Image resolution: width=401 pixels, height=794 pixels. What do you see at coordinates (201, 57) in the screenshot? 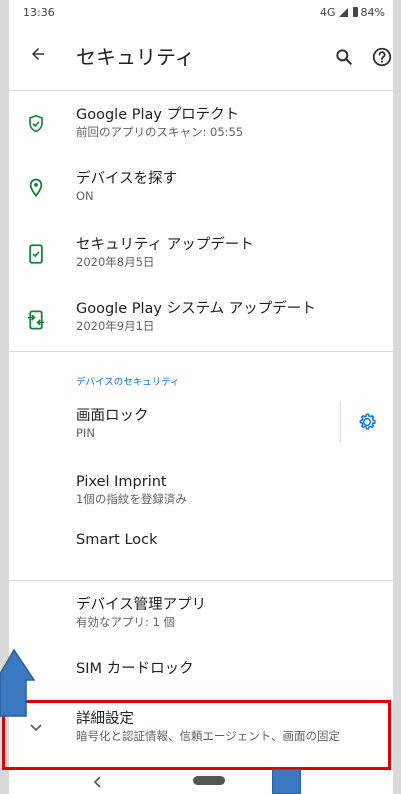
I see `app-toolbar: セキュリティ` at bounding box center [201, 57].